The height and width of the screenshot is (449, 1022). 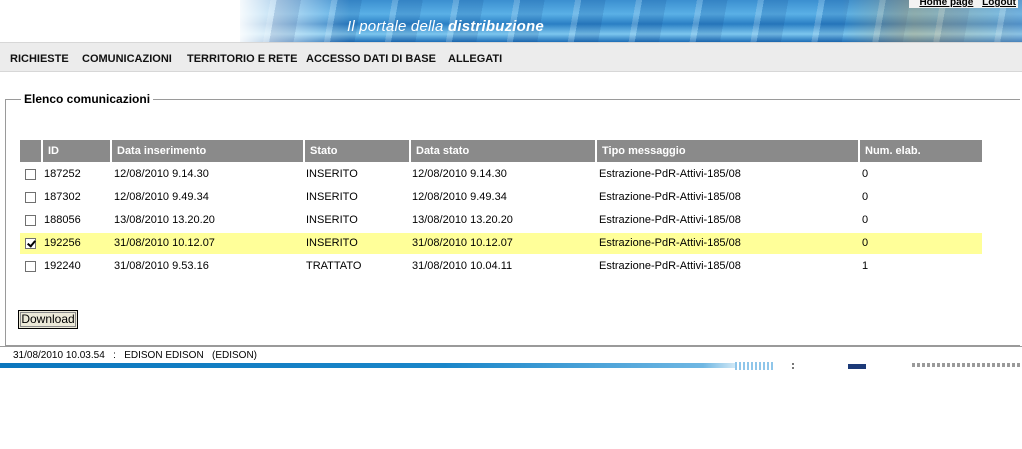 I want to click on portal-title-prefix: Il portale della, so click(x=397, y=26).